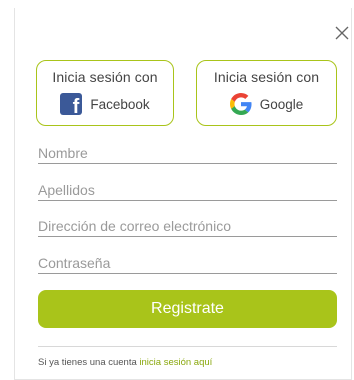  I want to click on login-link: inicia sesión aquí, so click(175, 362).